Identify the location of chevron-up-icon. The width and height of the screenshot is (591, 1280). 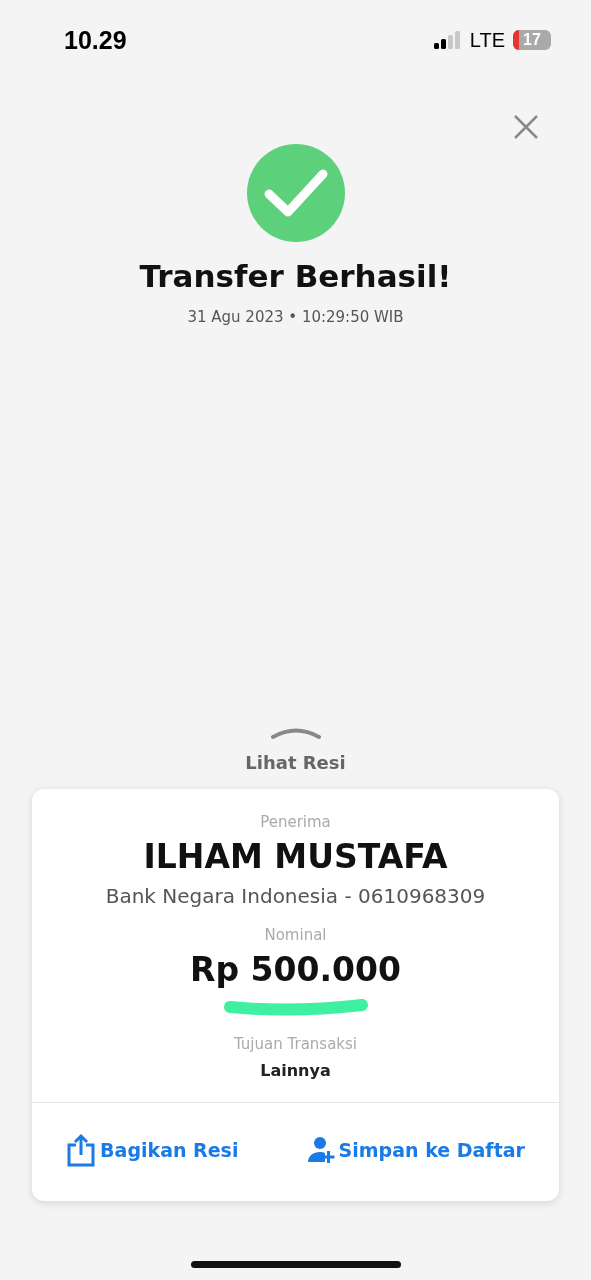
(295, 733).